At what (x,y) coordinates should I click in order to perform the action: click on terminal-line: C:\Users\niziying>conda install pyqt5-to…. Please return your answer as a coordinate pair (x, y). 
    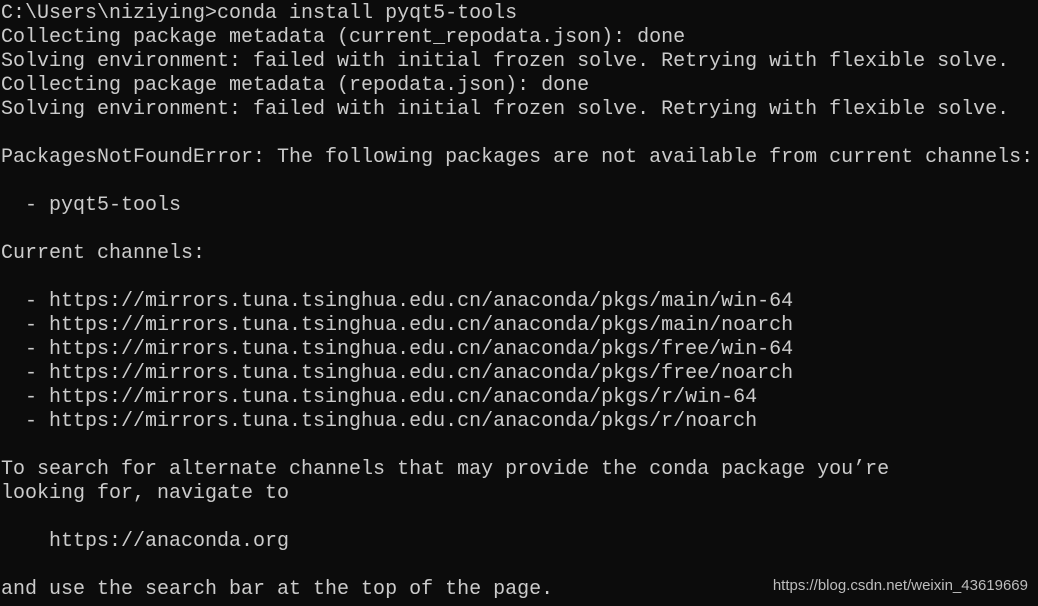
    Looking at the image, I should click on (259, 13).